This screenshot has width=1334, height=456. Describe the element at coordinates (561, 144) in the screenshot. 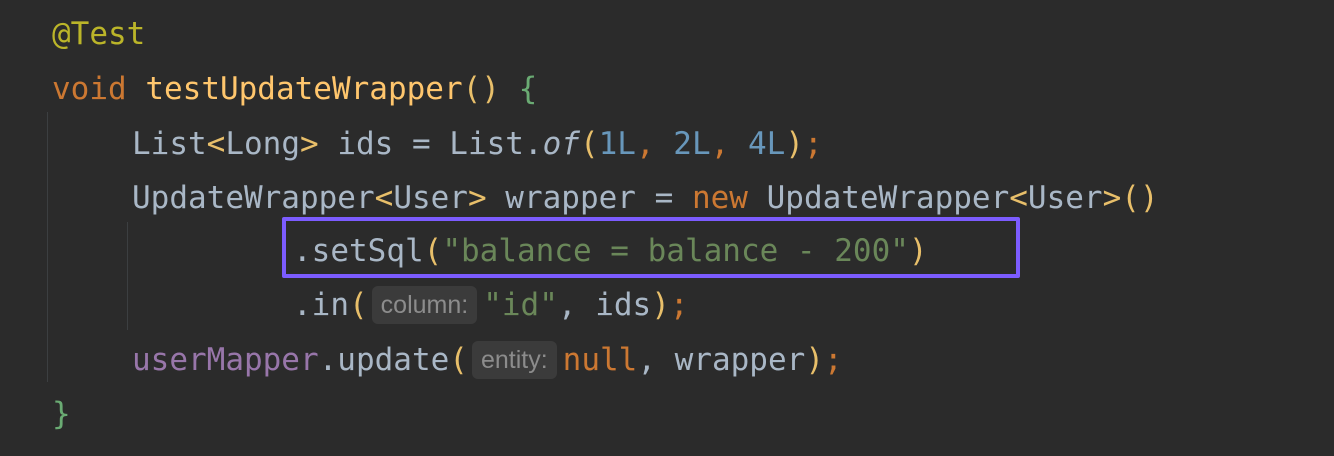

I see `method-call: of` at that location.